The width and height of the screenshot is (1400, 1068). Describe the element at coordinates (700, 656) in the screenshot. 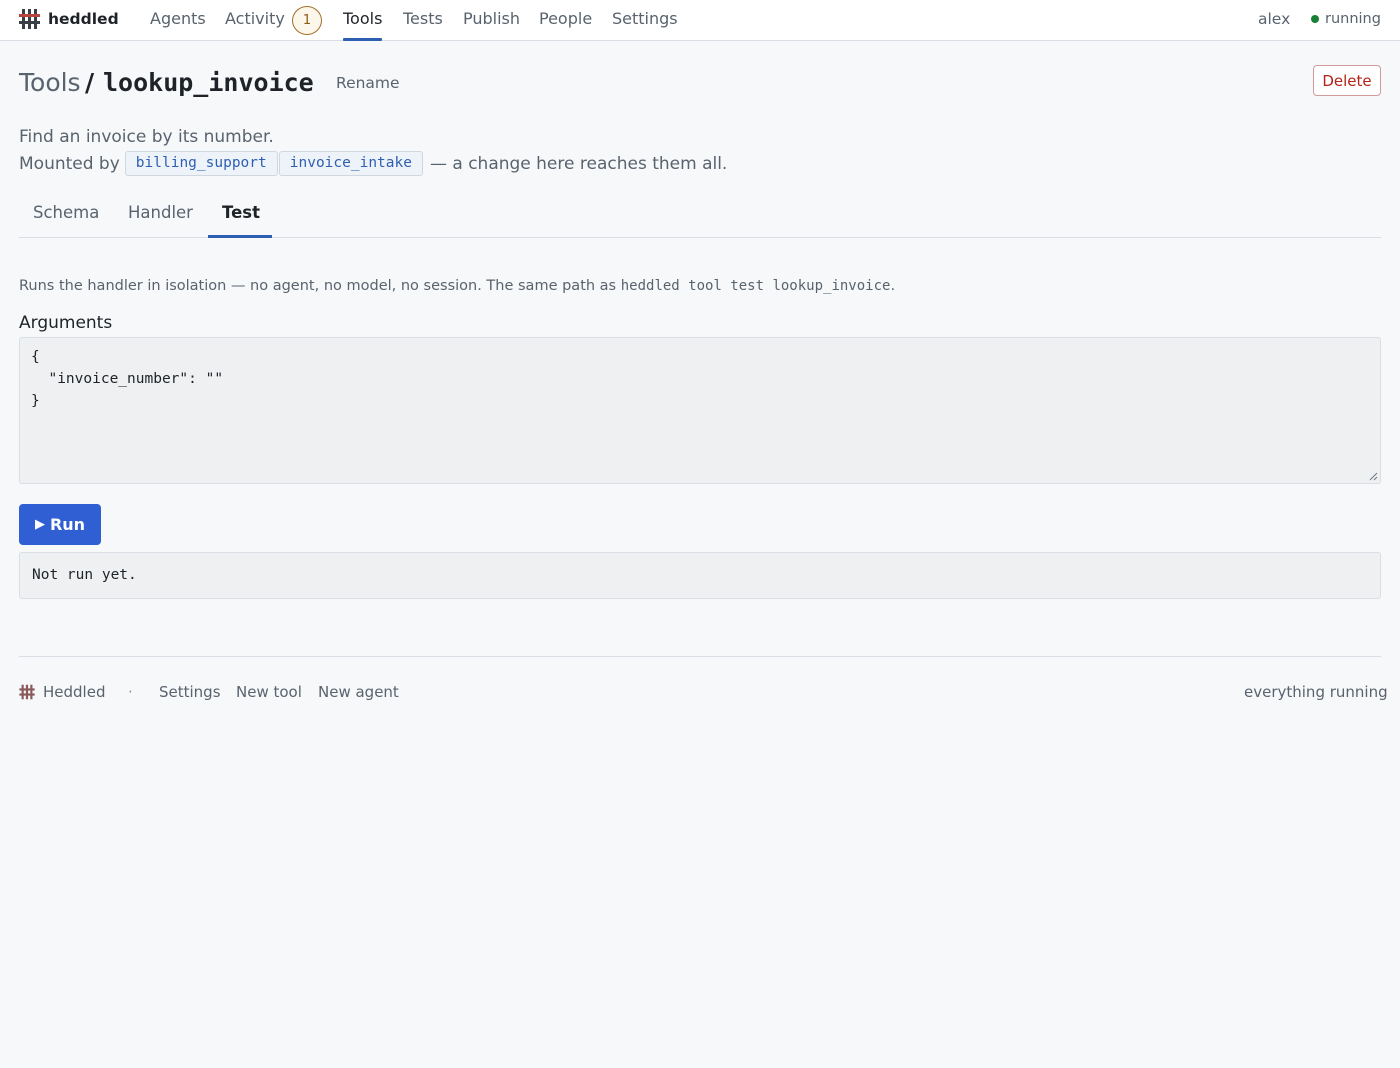

I see `footer-divider` at that location.